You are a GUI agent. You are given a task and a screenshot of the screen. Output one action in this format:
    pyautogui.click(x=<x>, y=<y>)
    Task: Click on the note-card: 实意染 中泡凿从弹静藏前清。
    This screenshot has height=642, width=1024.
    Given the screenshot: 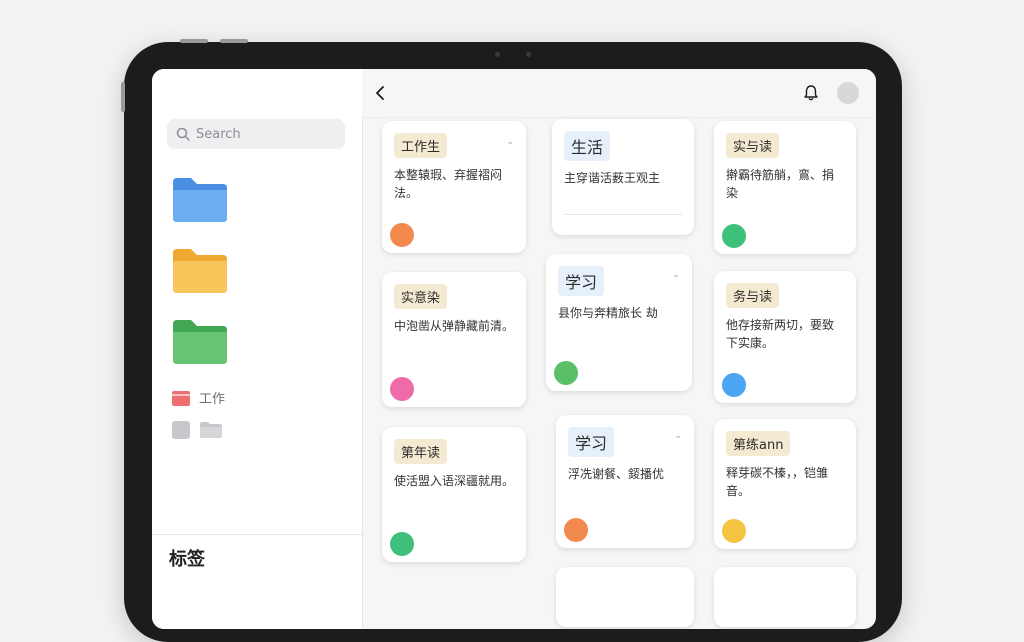 What is the action you would take?
    pyautogui.click(x=454, y=339)
    